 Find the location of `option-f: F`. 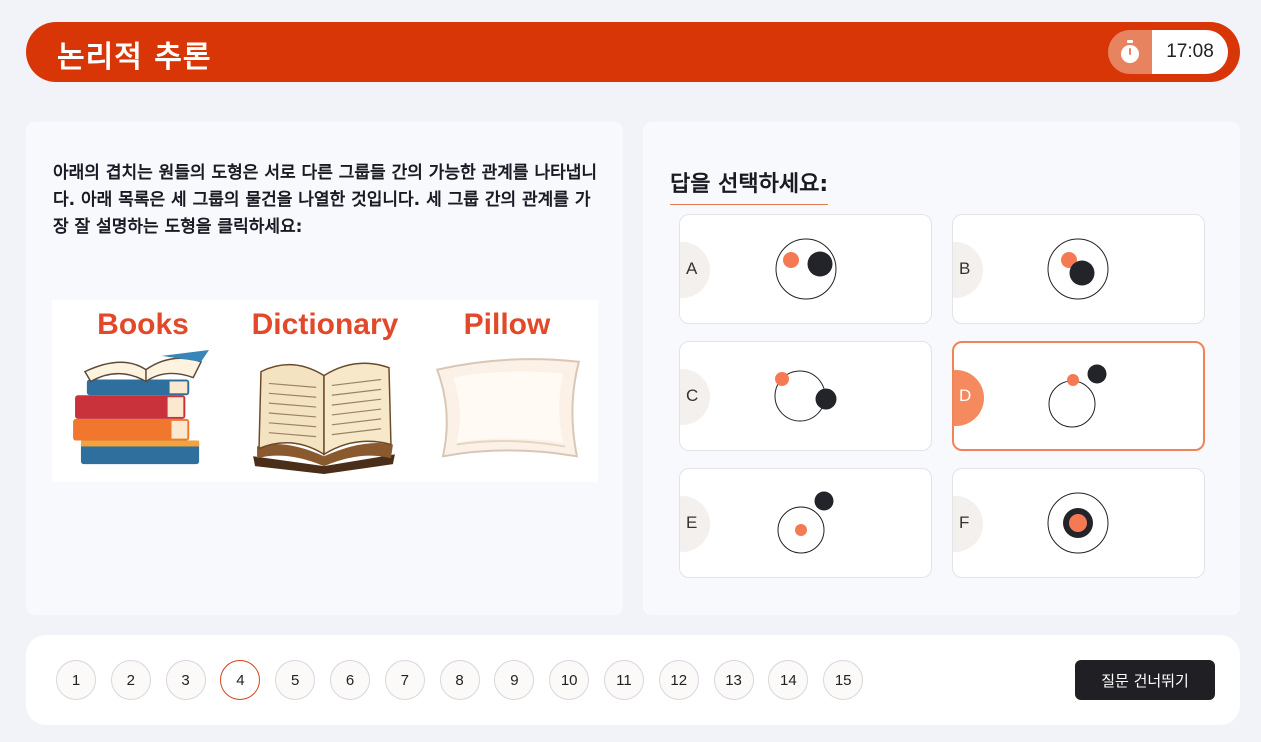

option-f: F is located at coordinates (1078, 523).